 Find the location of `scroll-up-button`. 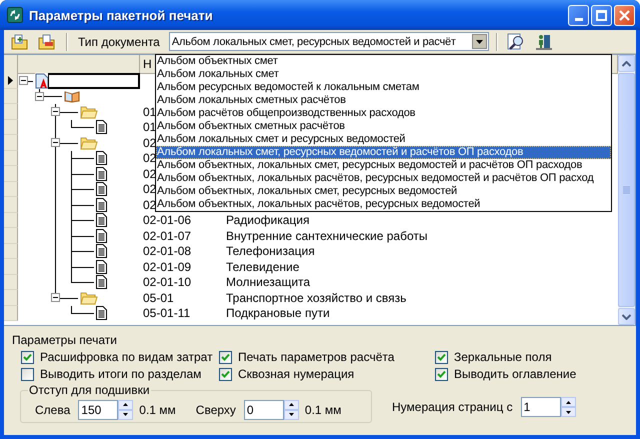

scroll-up-button is located at coordinates (626, 63).